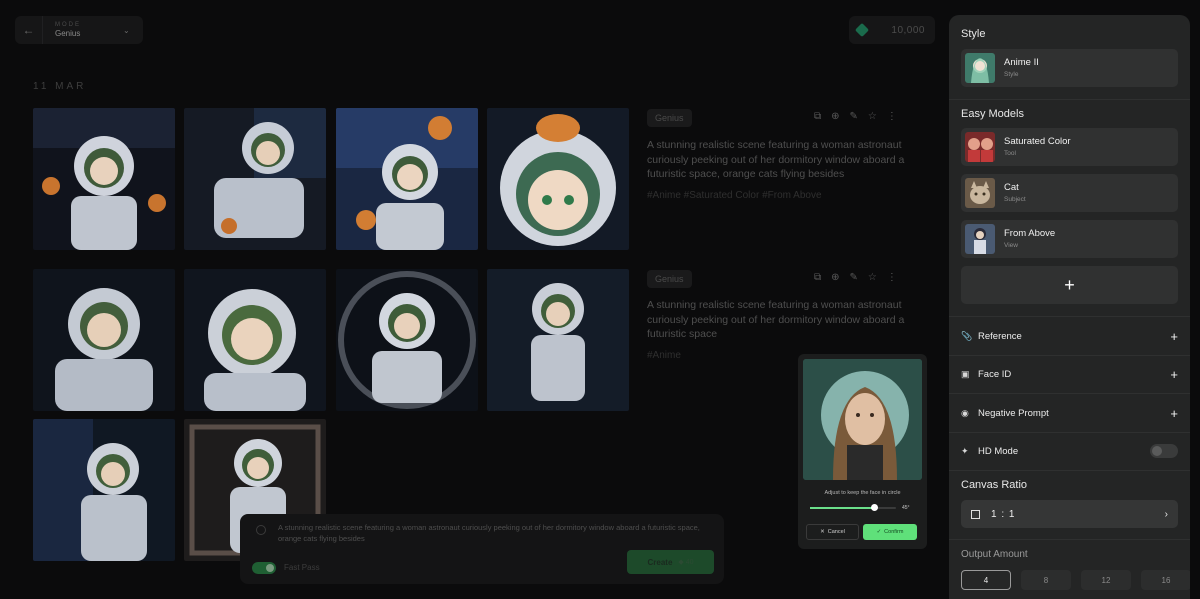 Image resolution: width=1200 pixels, height=599 pixels. I want to click on add-model-button: +, so click(1069, 285).